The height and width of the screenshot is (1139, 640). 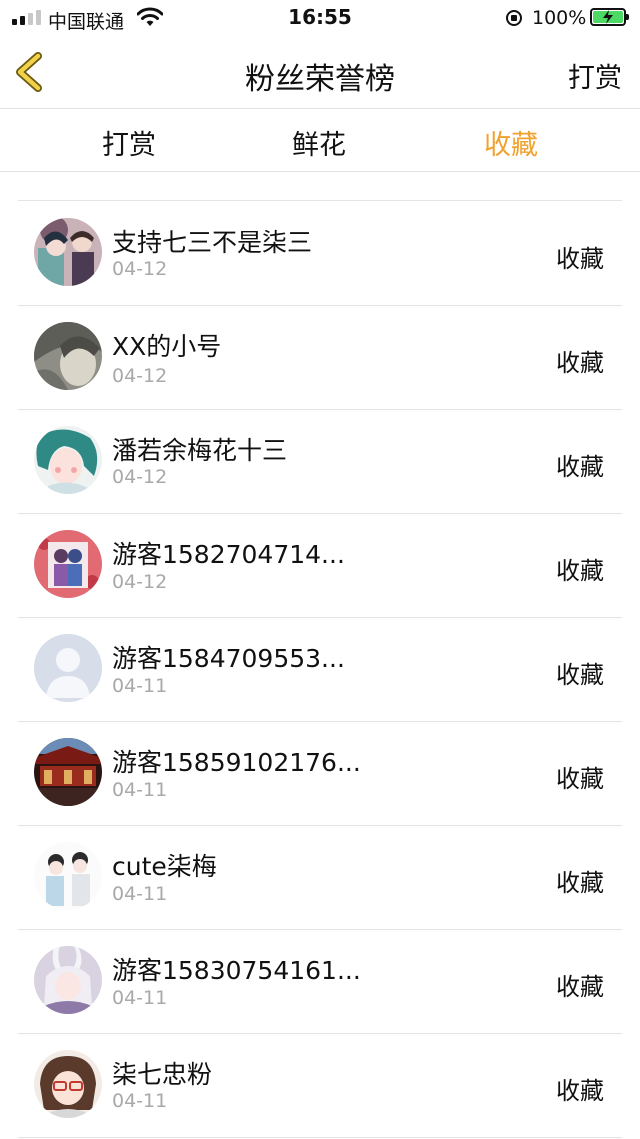 I want to click on list-item-partial, so click(x=320, y=186).